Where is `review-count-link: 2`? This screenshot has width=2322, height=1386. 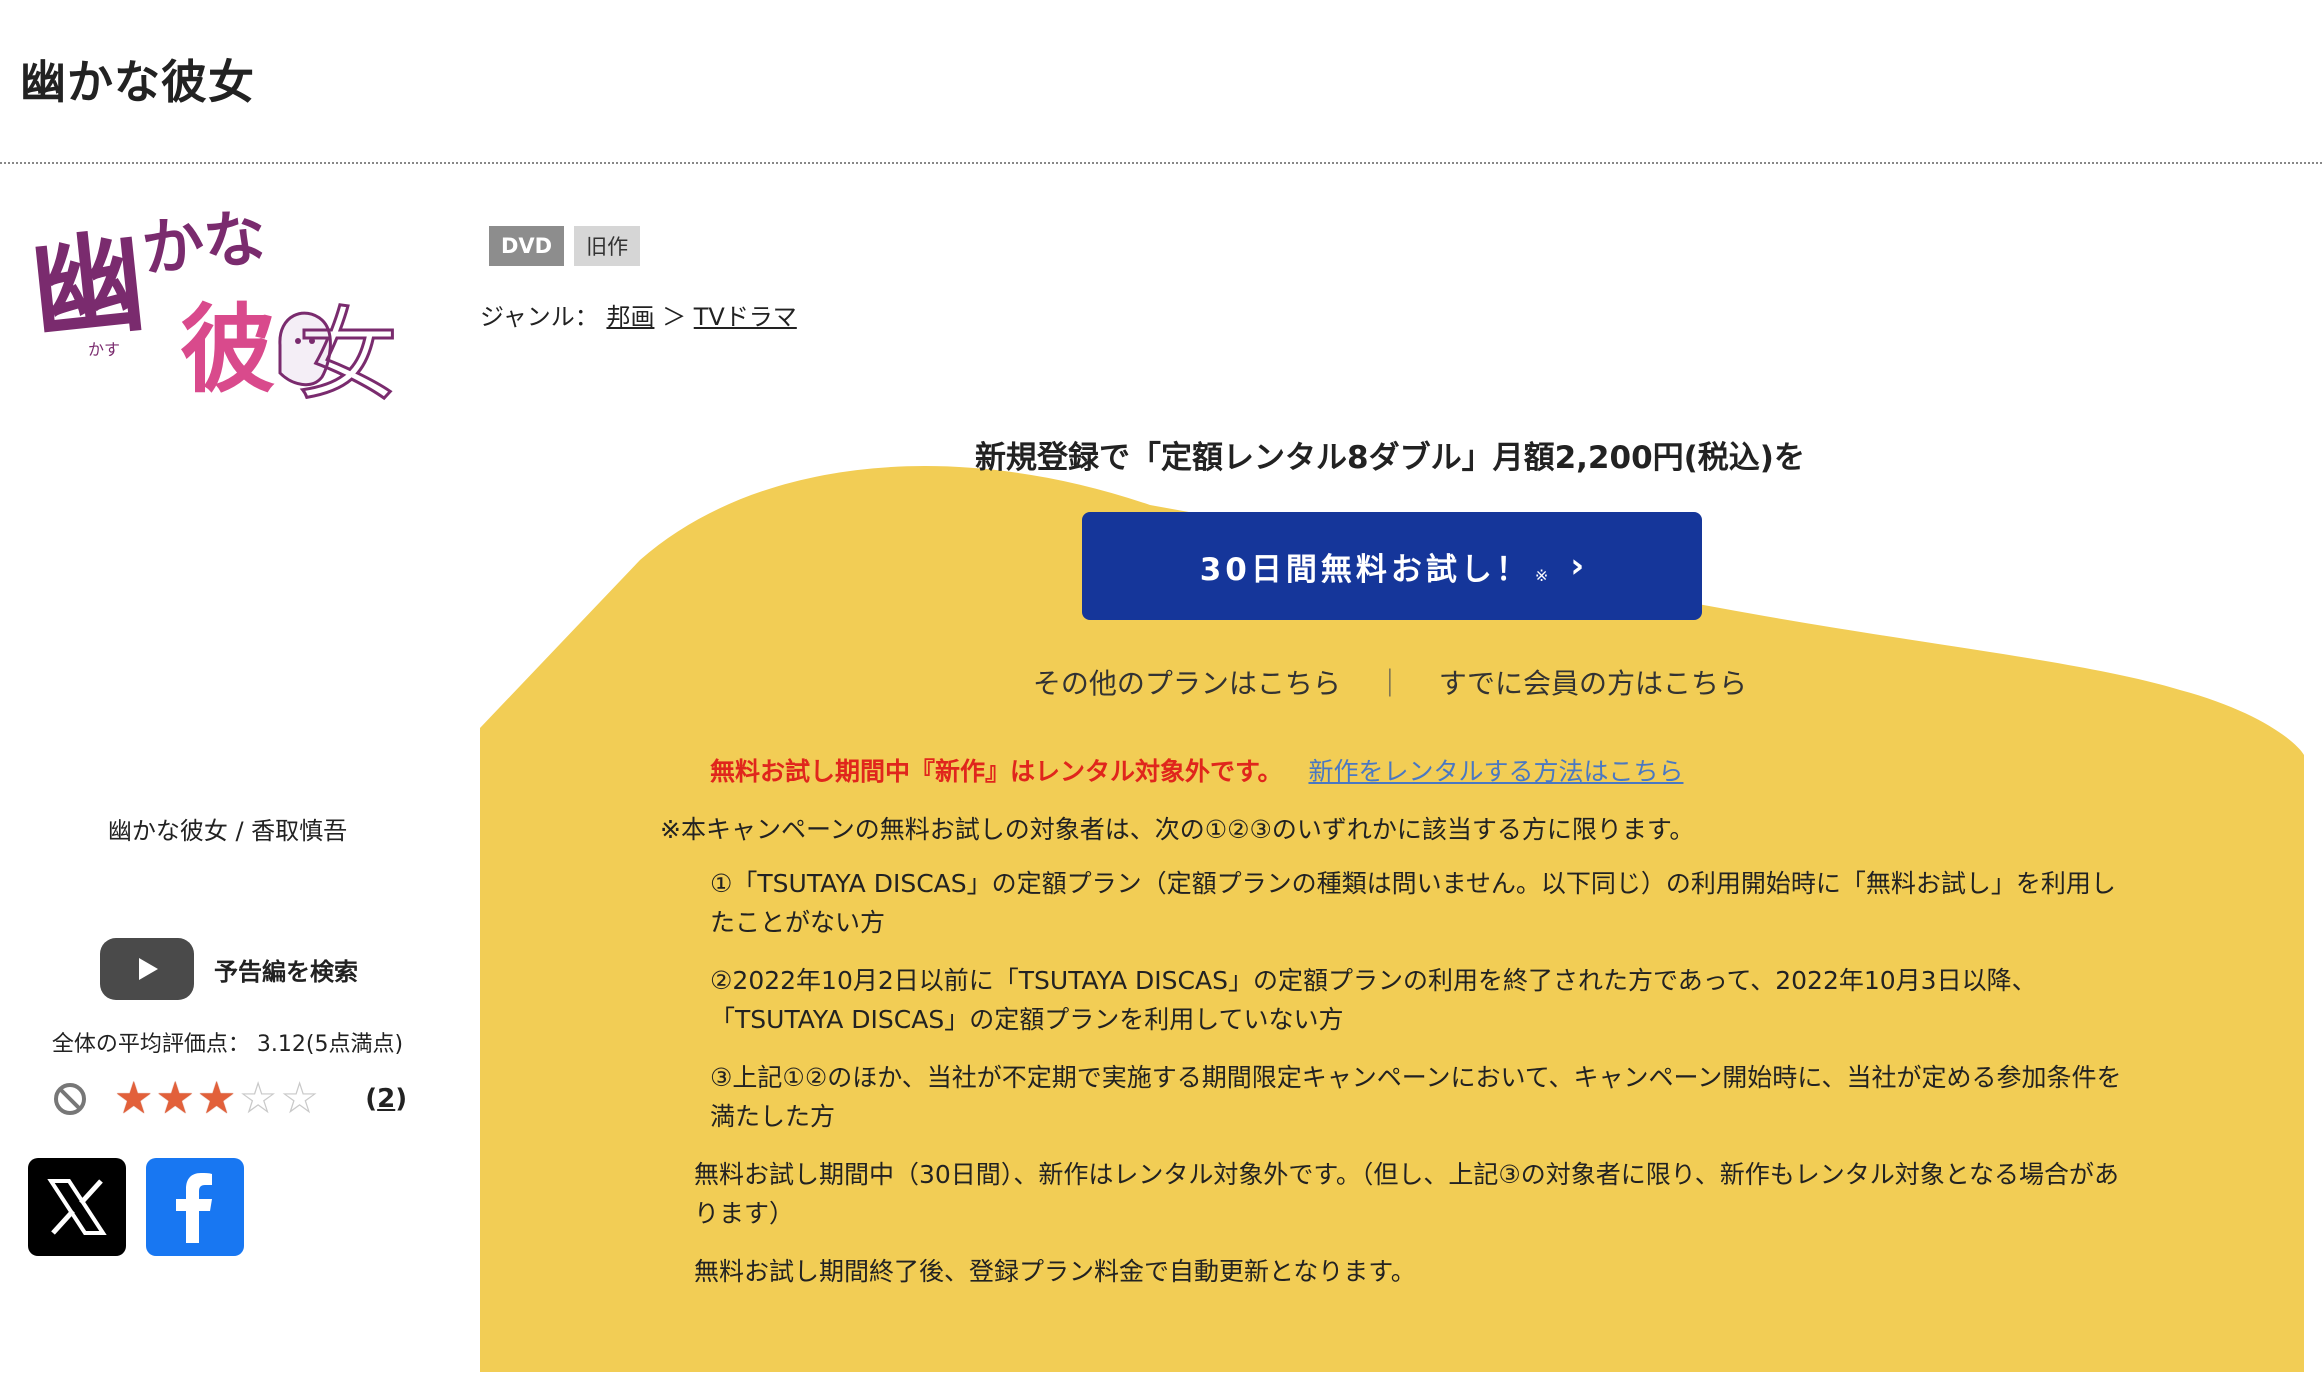
review-count-link: 2 is located at coordinates (386, 1099).